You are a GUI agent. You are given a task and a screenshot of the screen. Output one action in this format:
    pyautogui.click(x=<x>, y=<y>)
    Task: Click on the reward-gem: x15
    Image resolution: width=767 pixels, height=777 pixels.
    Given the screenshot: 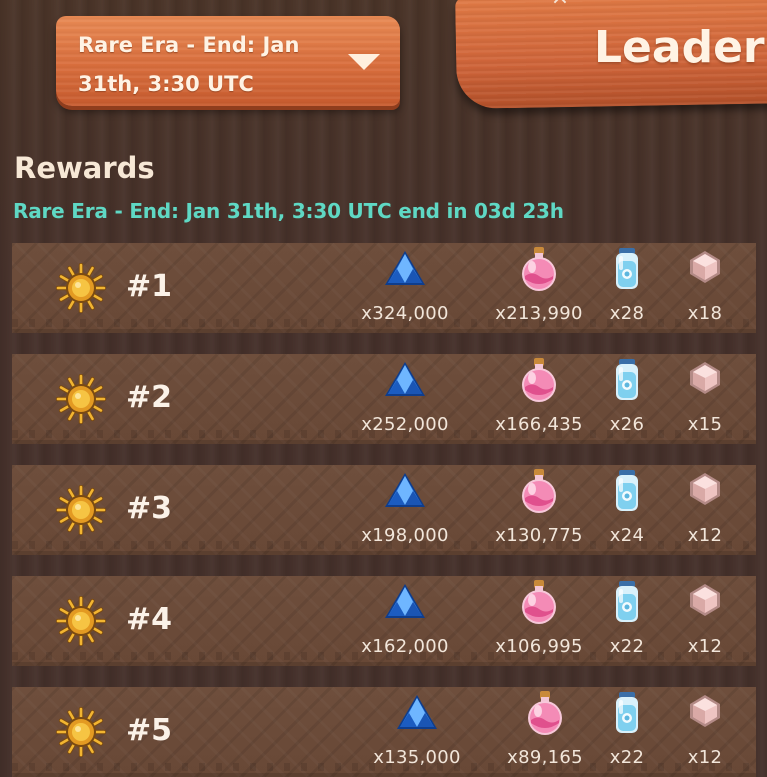 What is the action you would take?
    pyautogui.click(x=705, y=400)
    